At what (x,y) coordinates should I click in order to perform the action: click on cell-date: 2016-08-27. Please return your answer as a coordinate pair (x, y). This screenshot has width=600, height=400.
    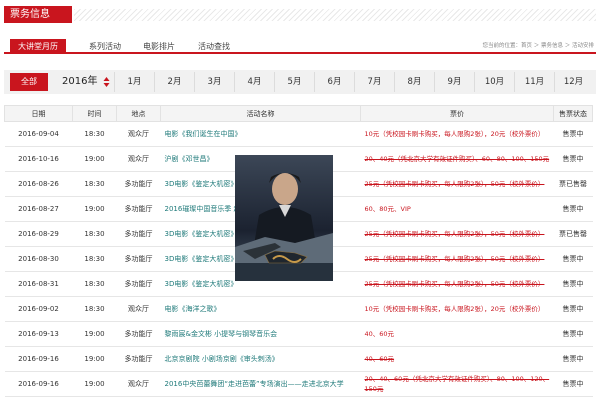
    Looking at the image, I should click on (38, 209).